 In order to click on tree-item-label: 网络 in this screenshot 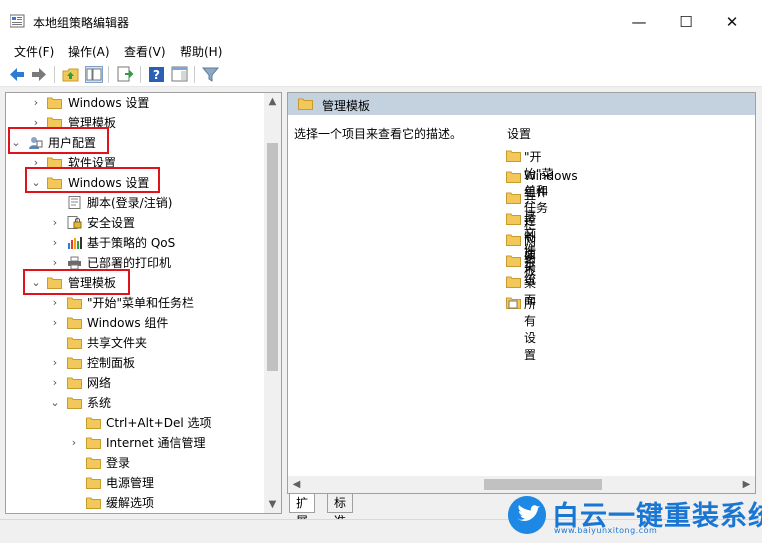, I will do `click(99, 383)`.